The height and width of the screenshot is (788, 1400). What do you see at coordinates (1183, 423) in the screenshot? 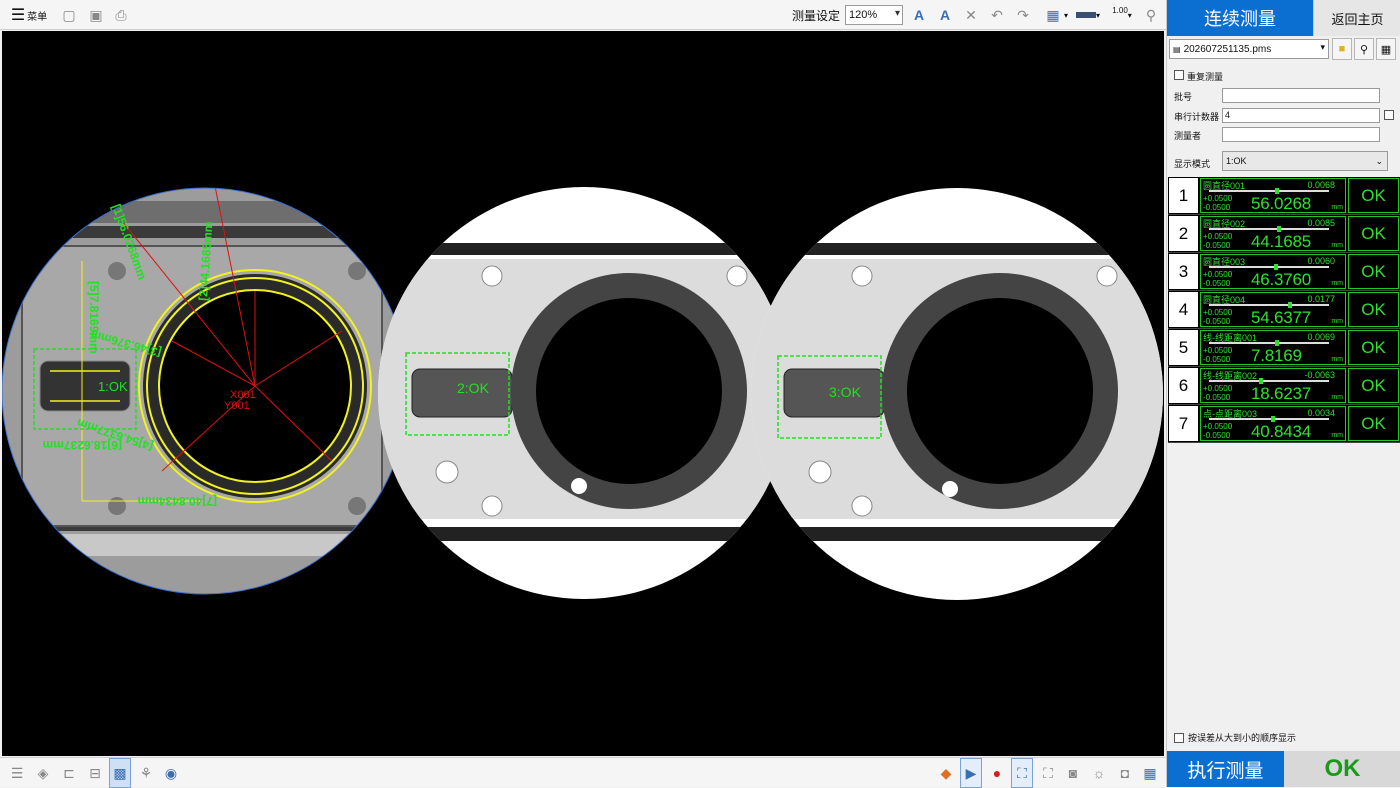
I see `result-number: 7` at bounding box center [1183, 423].